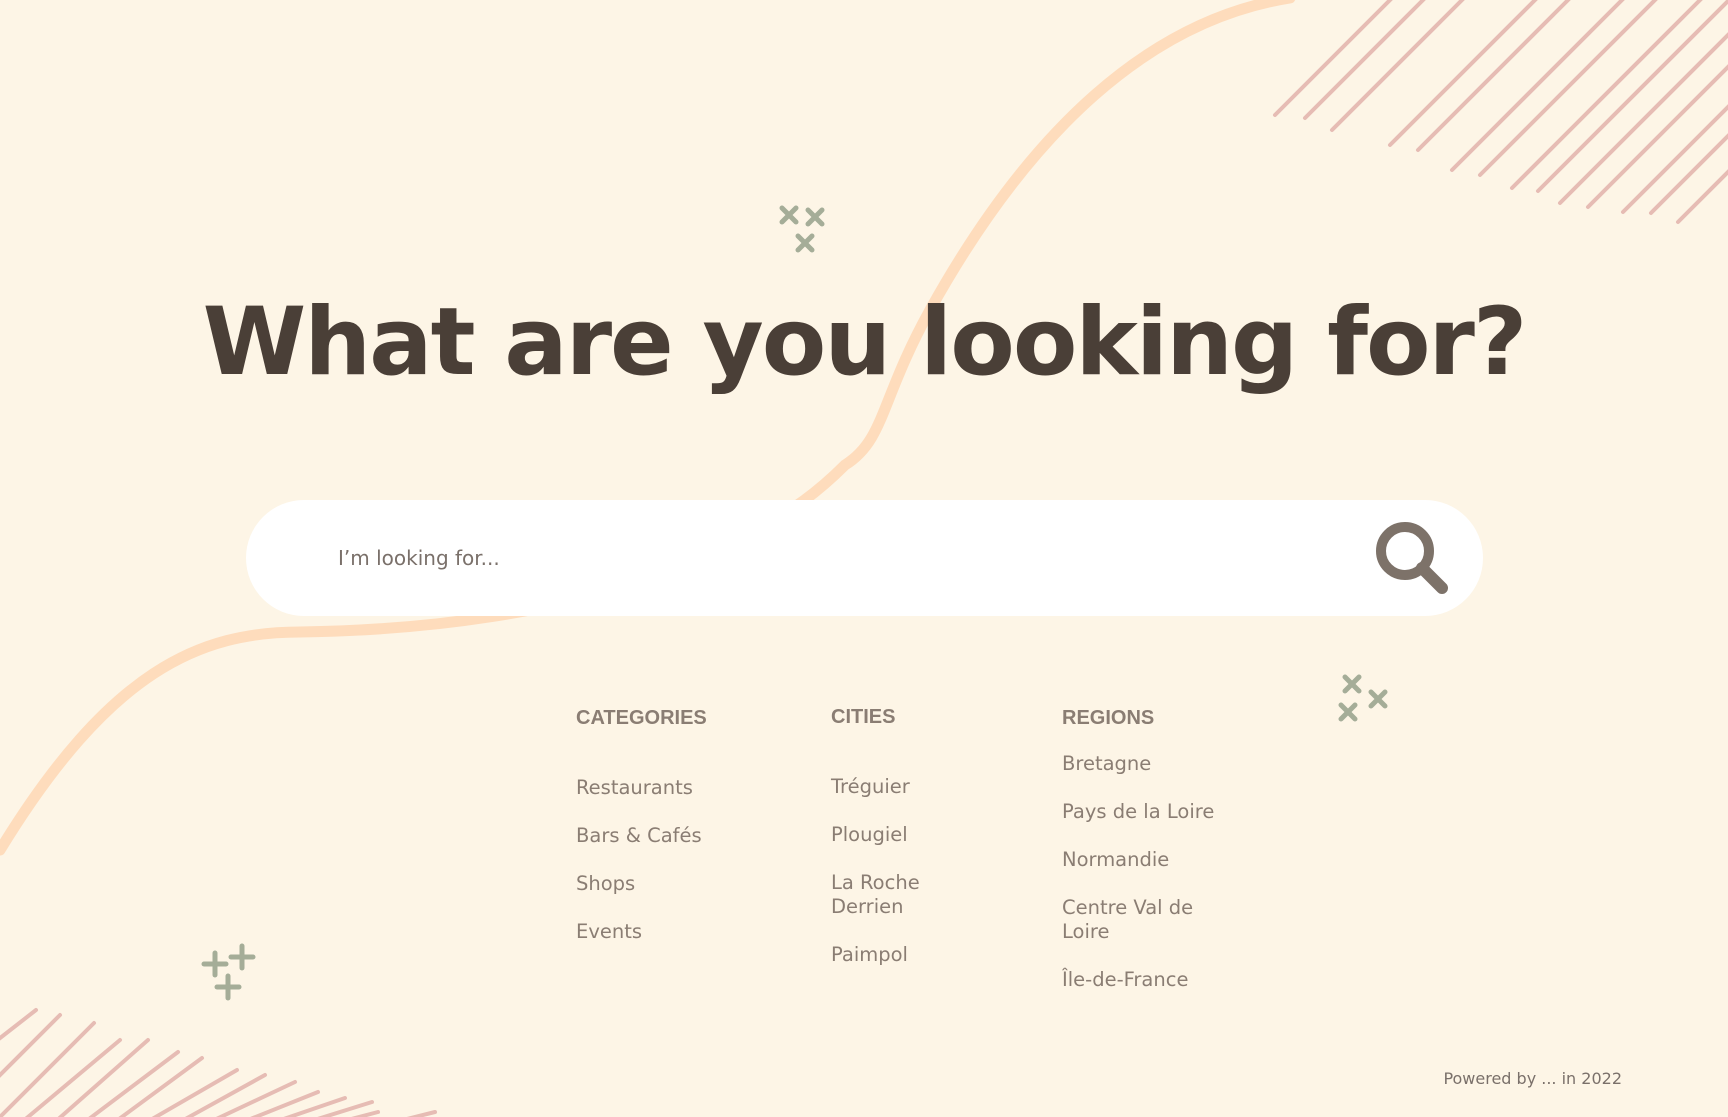 Image resolution: width=1728 pixels, height=1117 pixels. Describe the element at coordinates (1142, 980) in the screenshot. I see `region-item-ile-de-france: Île-de-France` at that location.